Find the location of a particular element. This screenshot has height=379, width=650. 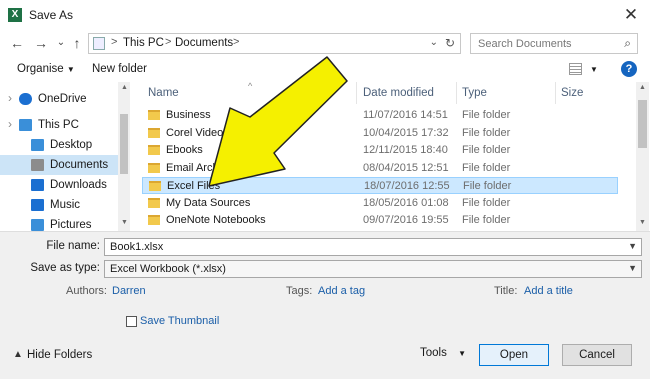

search-icon: ⌕ is located at coordinates (627, 43).